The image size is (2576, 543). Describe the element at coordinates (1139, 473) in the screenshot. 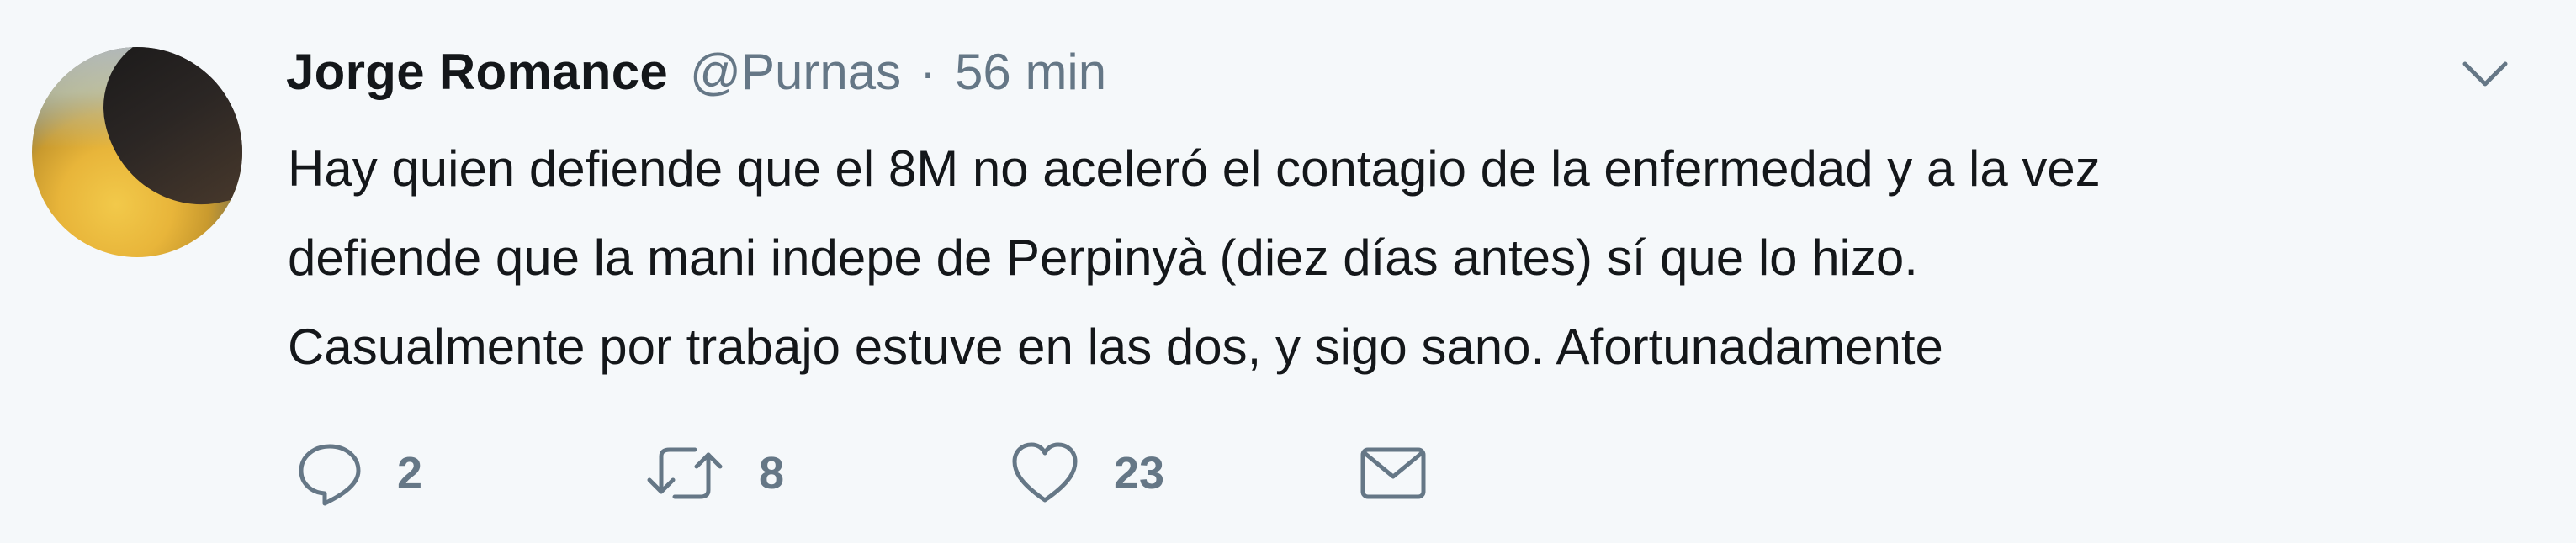

I see `like-count: 23` at that location.